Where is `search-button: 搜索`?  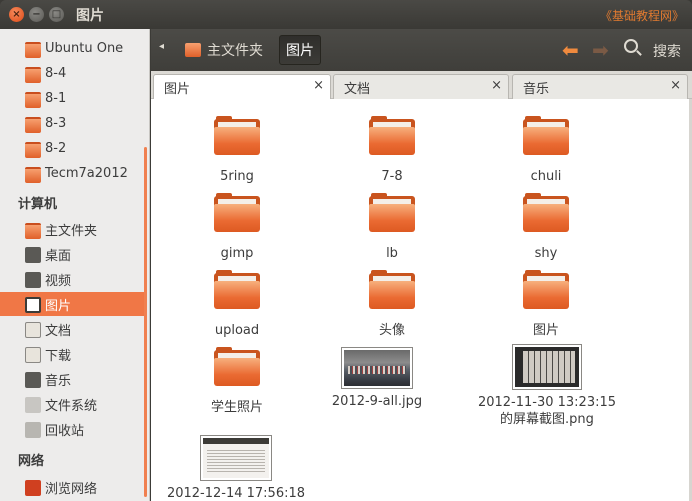 search-button: 搜索 is located at coordinates (667, 51).